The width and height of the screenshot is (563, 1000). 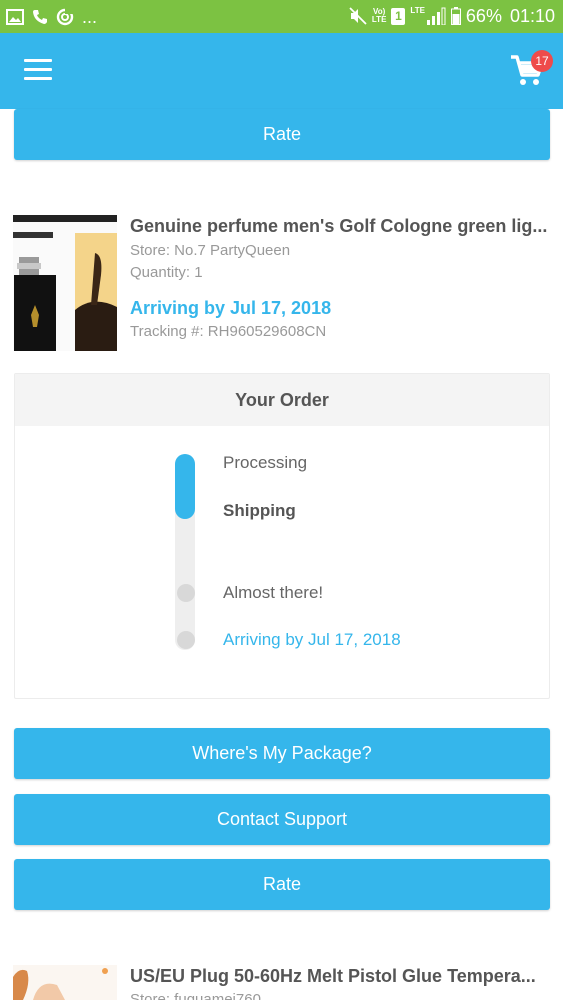 I want to click on perfume-image, so click(x=65, y=283).